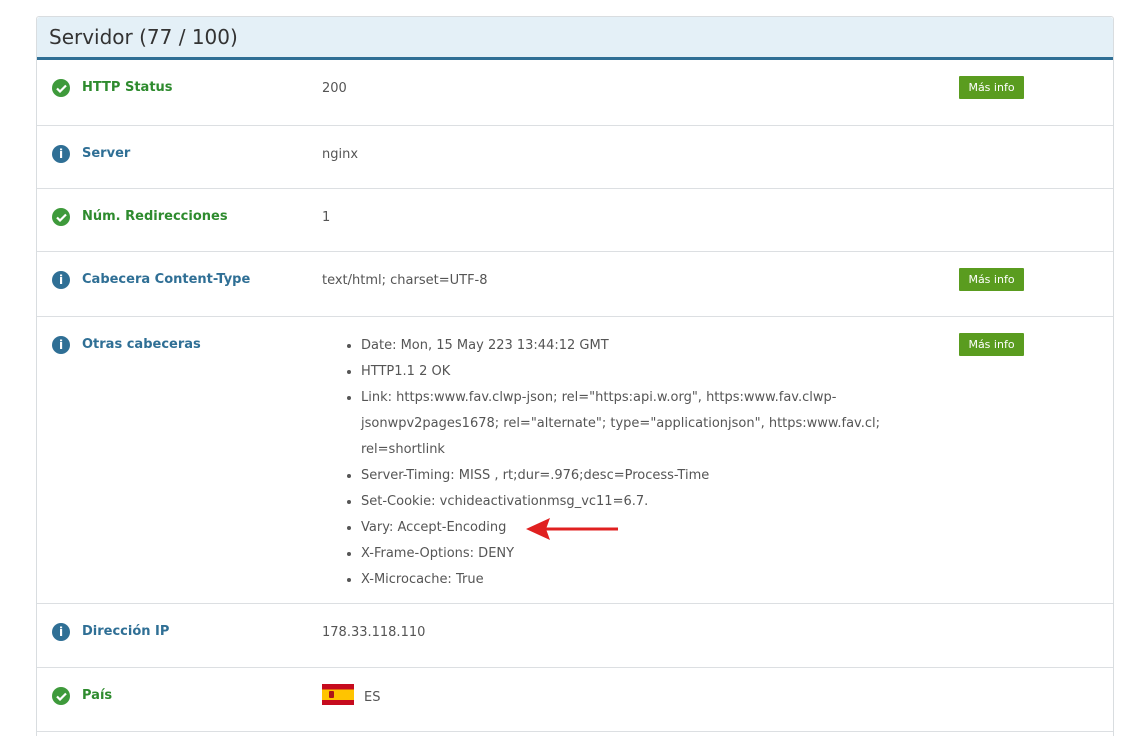 The image size is (1130, 736). I want to click on row-label: Otras cabeceras, so click(141, 344).